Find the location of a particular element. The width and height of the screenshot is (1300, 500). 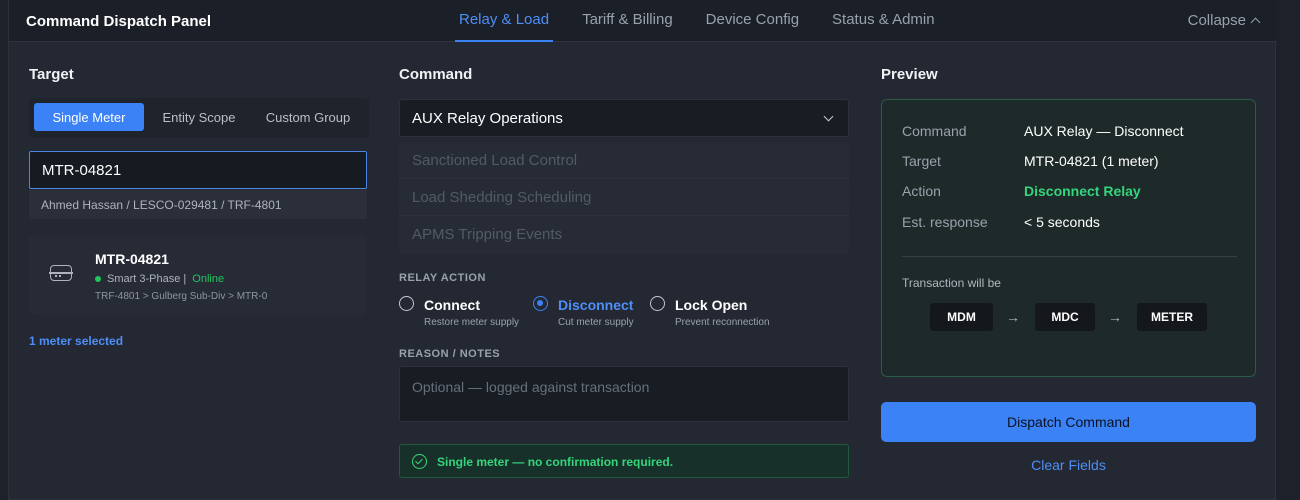

relay-lock-open-option: Lock Open Prevent reconnection is located at coordinates (715, 313).